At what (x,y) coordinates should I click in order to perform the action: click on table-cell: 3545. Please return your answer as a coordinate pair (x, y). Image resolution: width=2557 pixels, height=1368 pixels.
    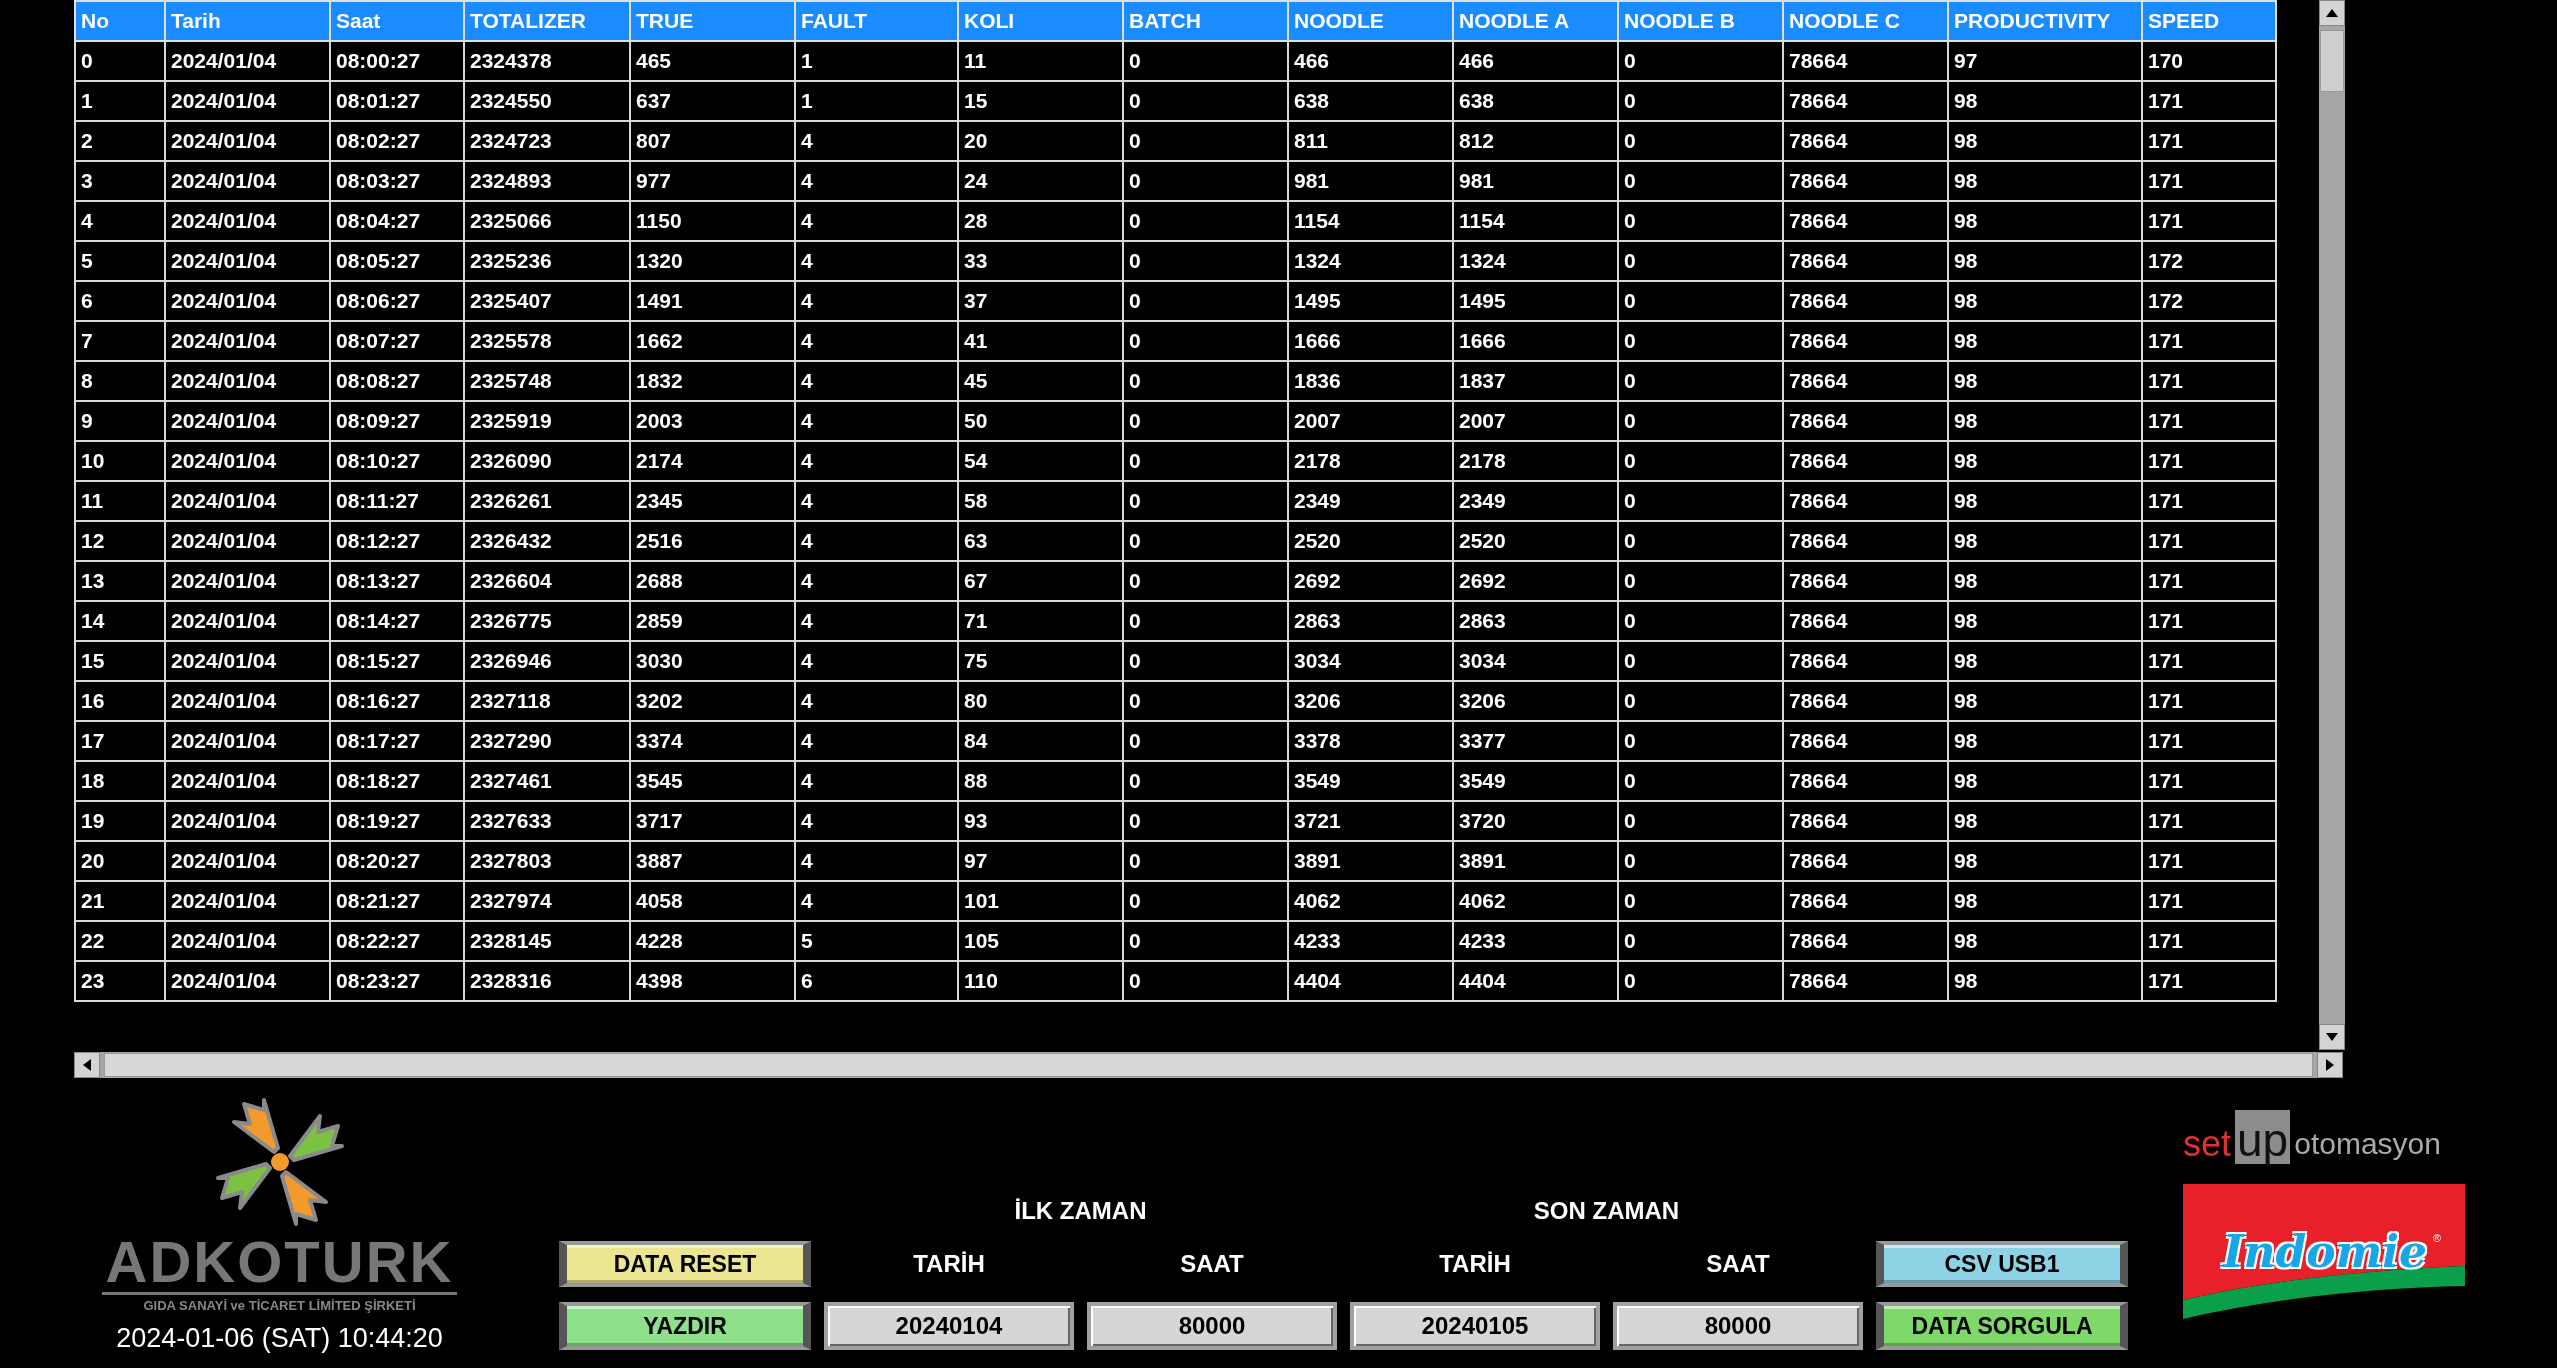
    Looking at the image, I should click on (712, 781).